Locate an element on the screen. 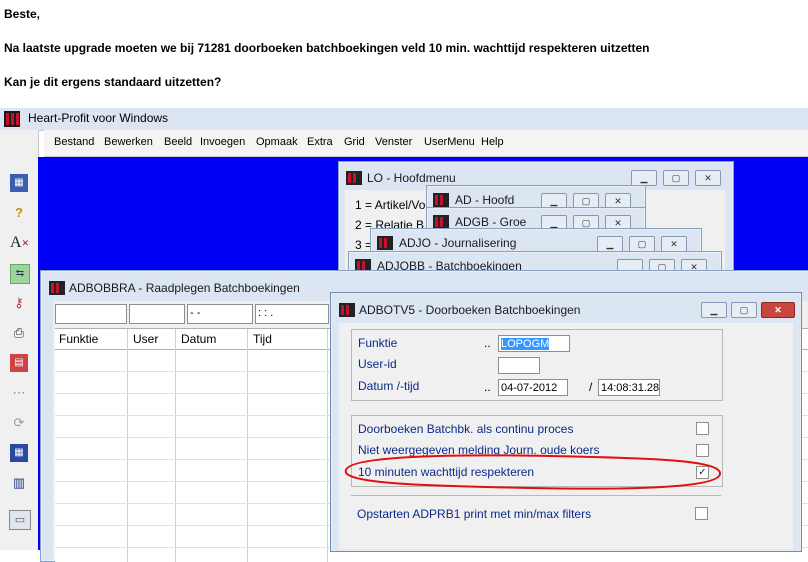  filter-datum: - - is located at coordinates (220, 314).